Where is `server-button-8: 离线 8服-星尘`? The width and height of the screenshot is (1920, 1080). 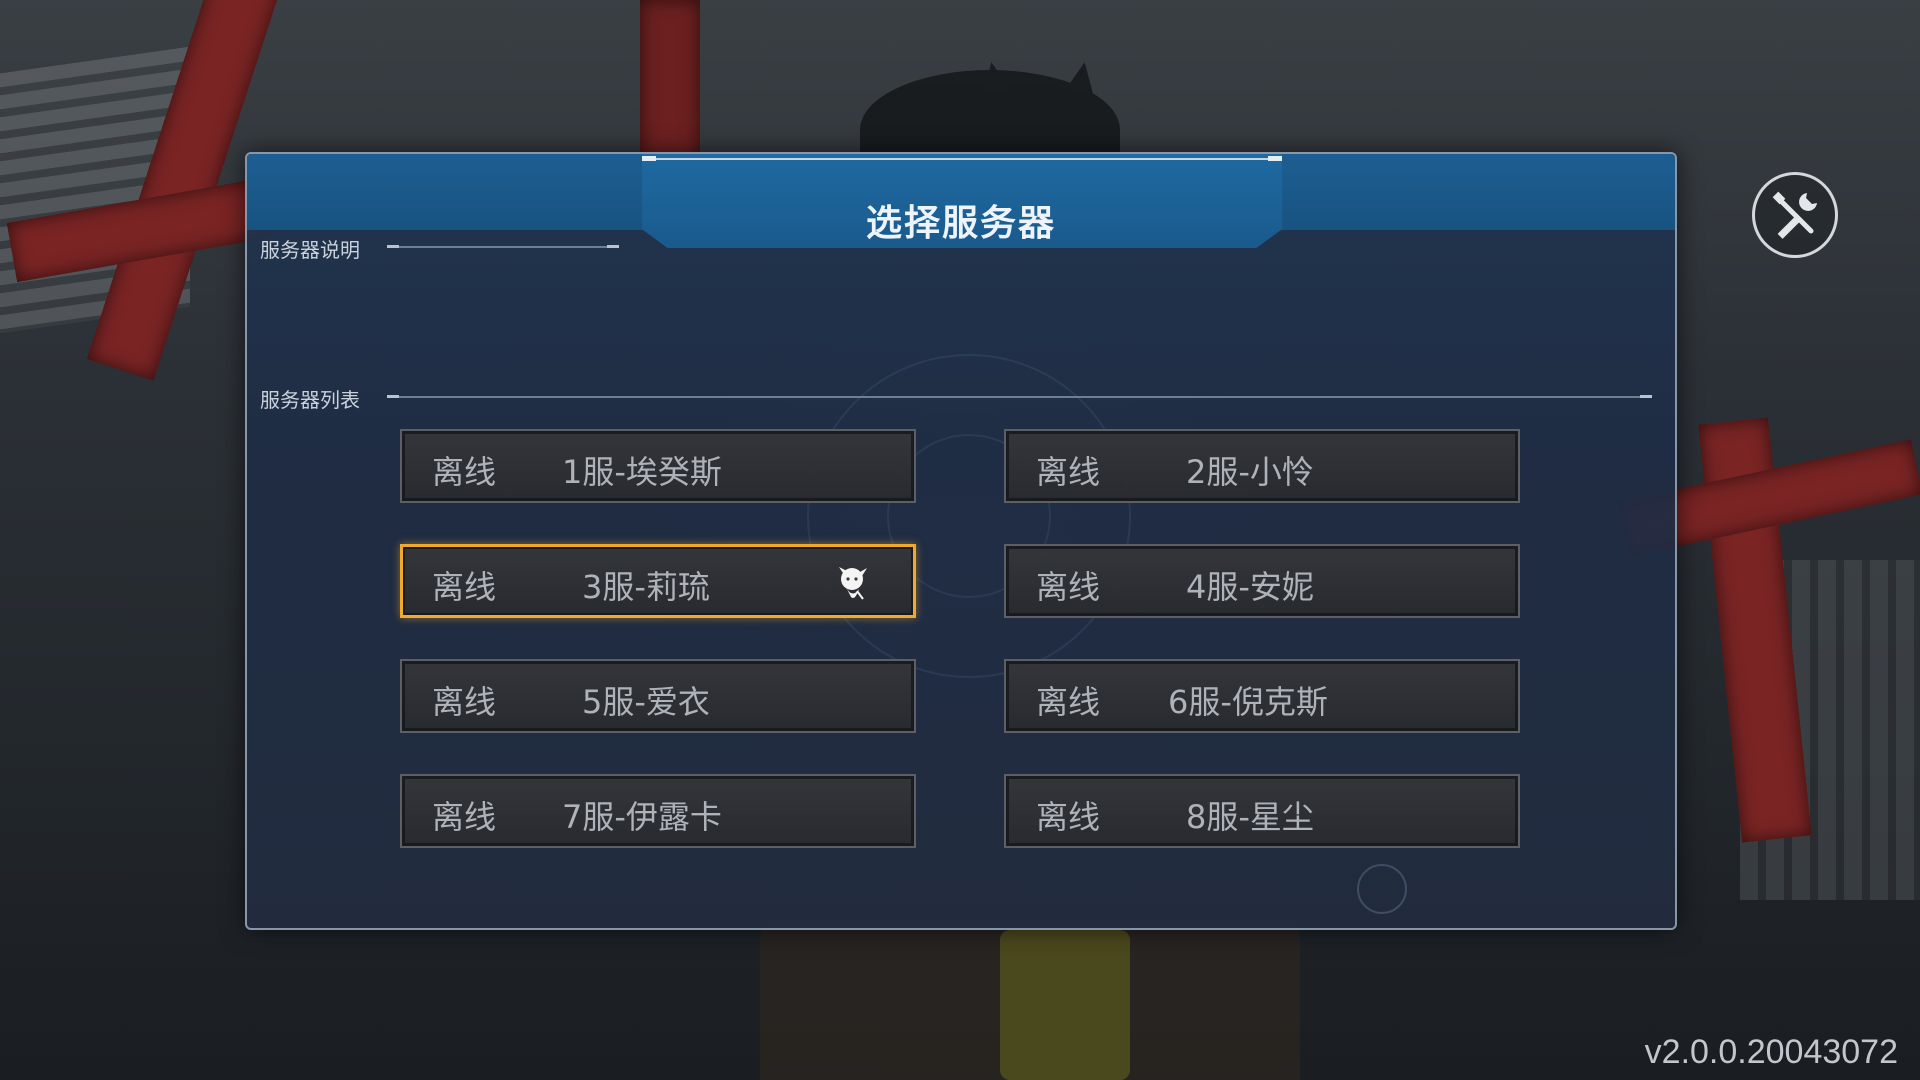 server-button-8: 离线 8服-星尘 is located at coordinates (1262, 811).